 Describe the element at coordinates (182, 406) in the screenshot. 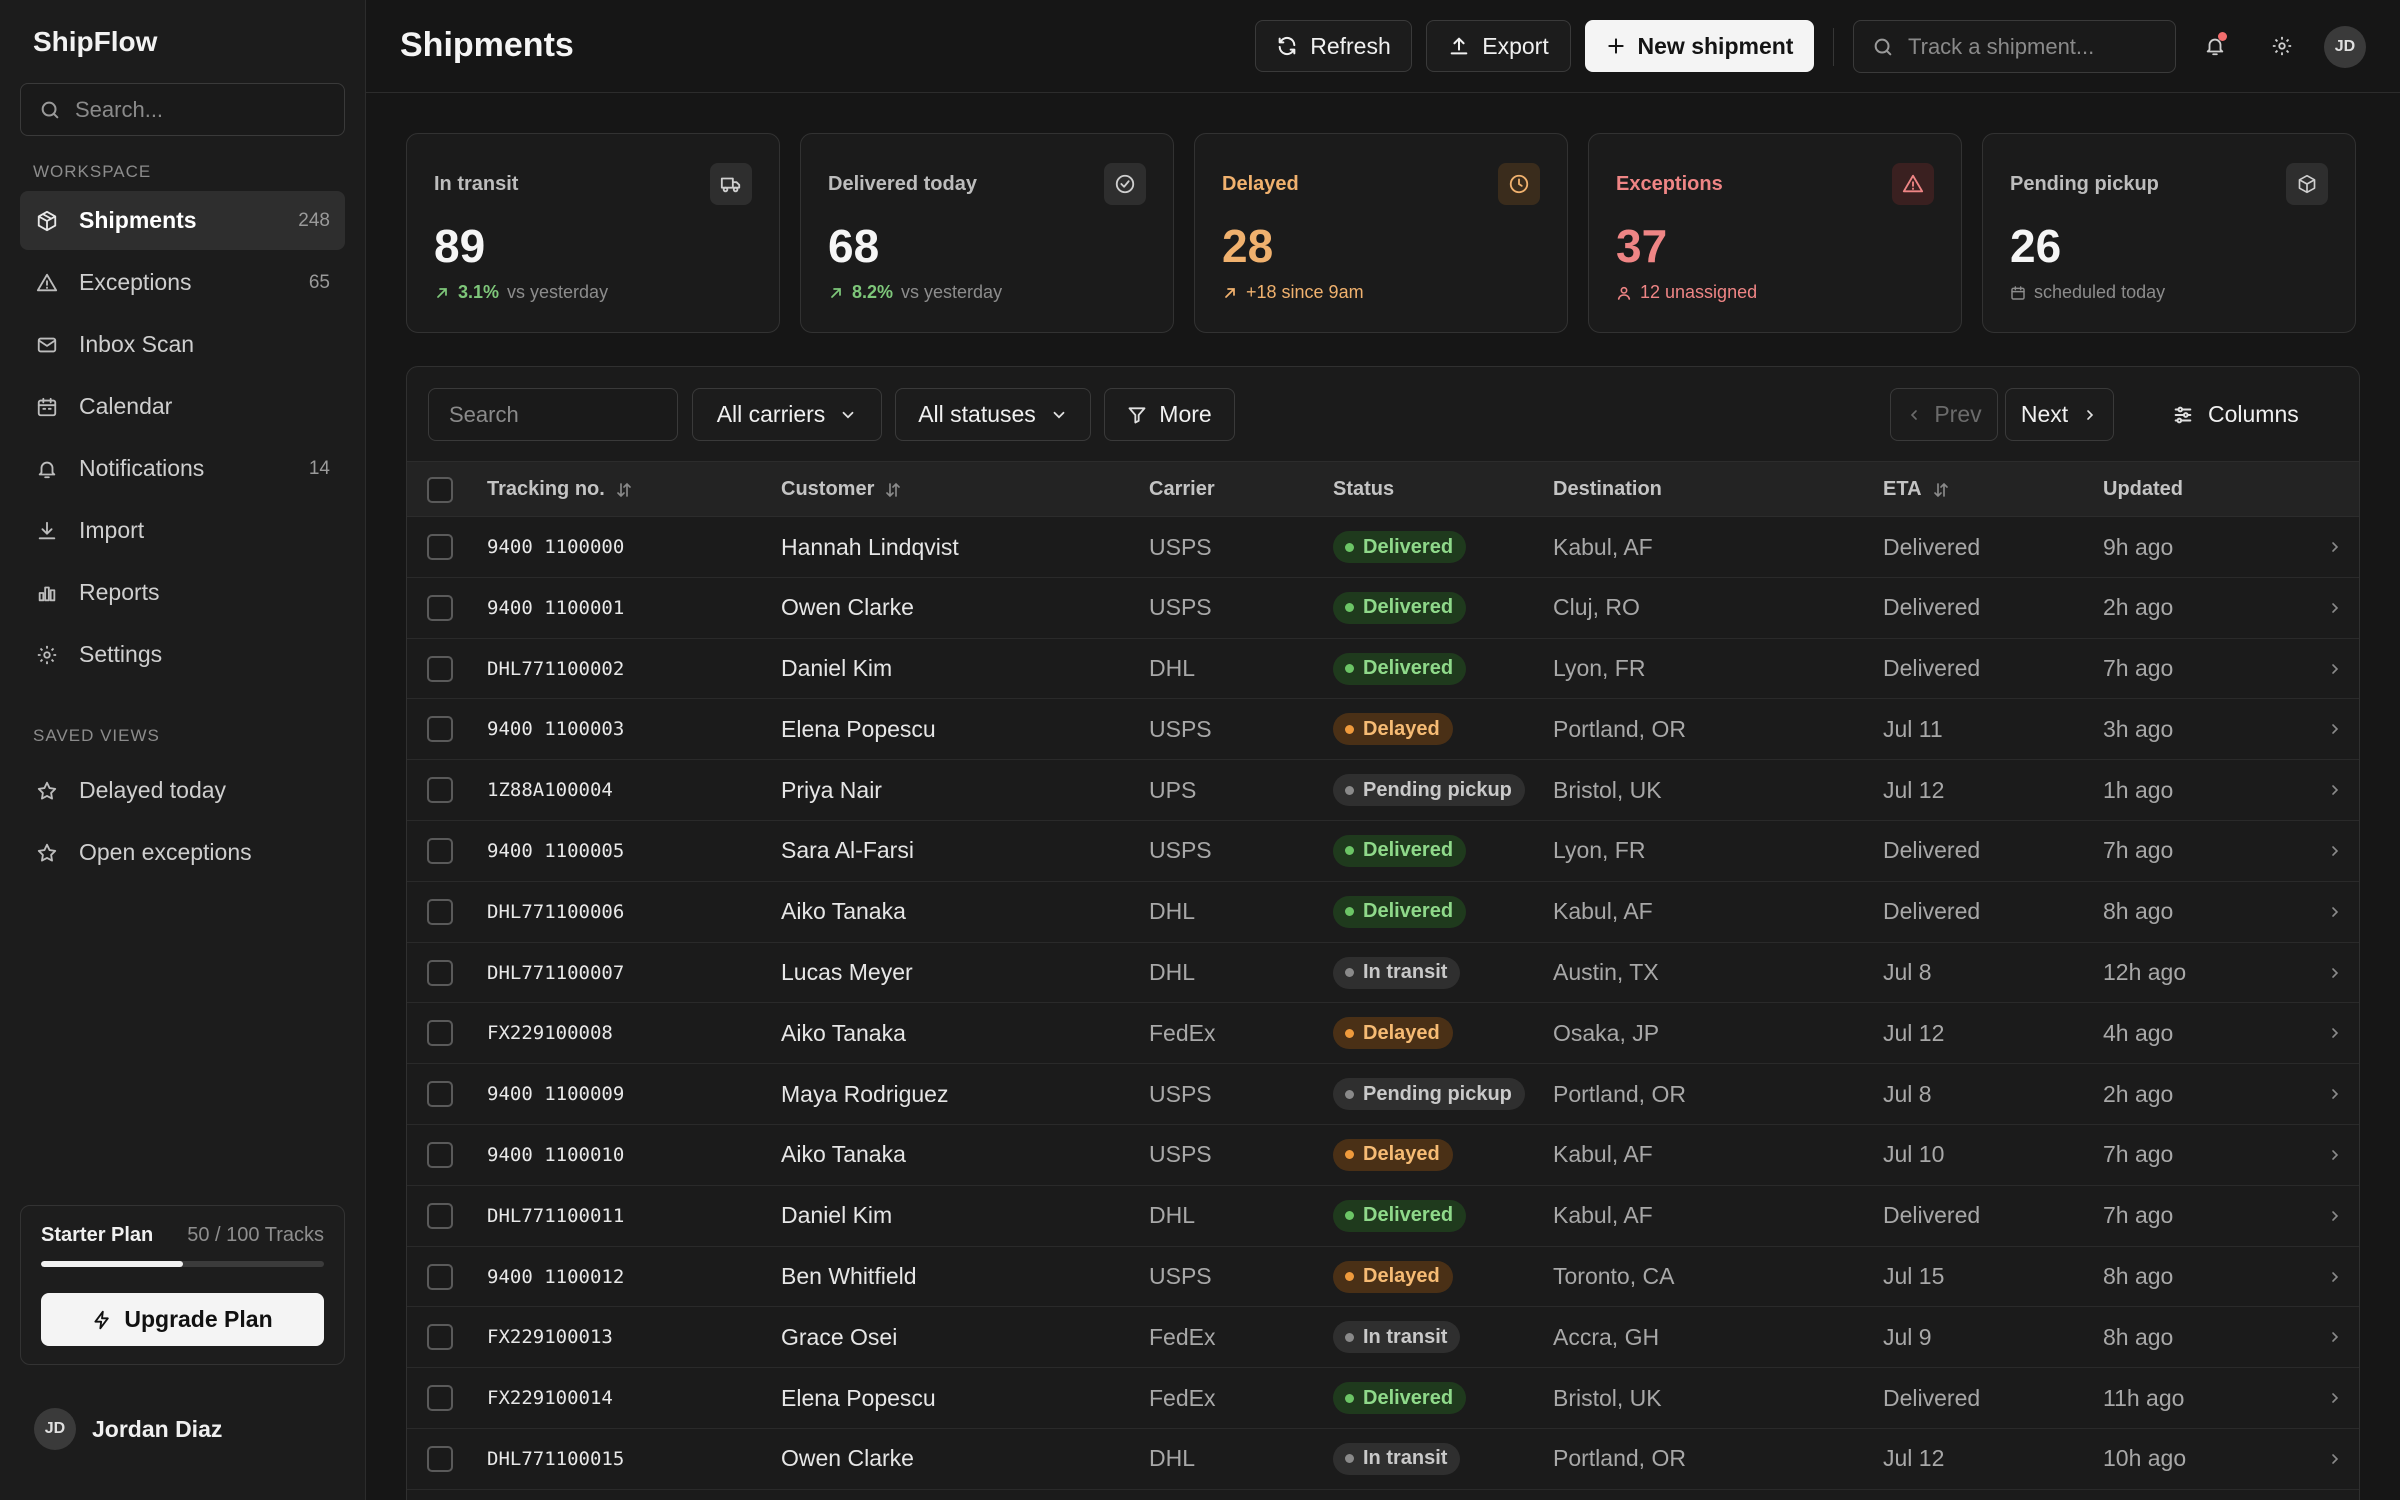

I see `sidebar-item-calendar: Calendar` at that location.